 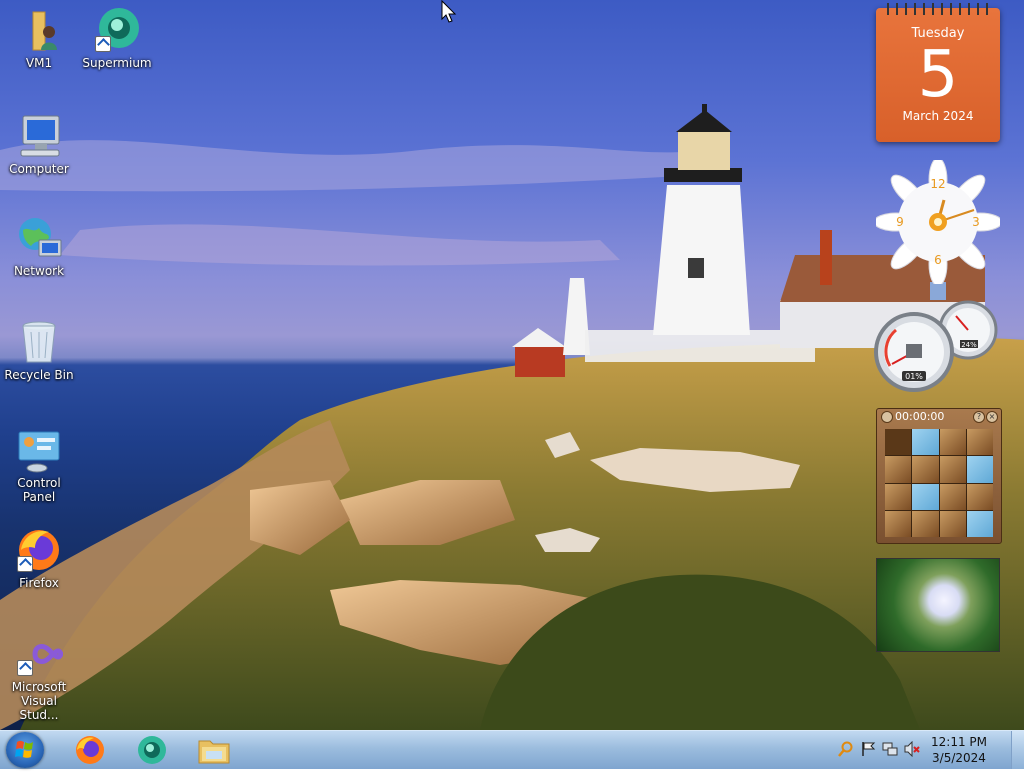 I want to click on desktop-icon-label: VM1, so click(x=39, y=63).